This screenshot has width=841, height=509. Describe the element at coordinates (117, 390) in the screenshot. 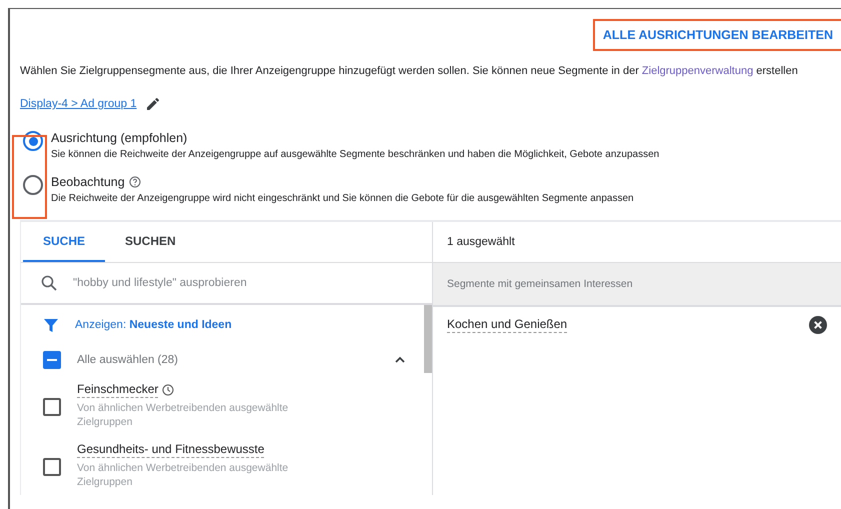

I see `segment-name: Feinschmecker` at that location.